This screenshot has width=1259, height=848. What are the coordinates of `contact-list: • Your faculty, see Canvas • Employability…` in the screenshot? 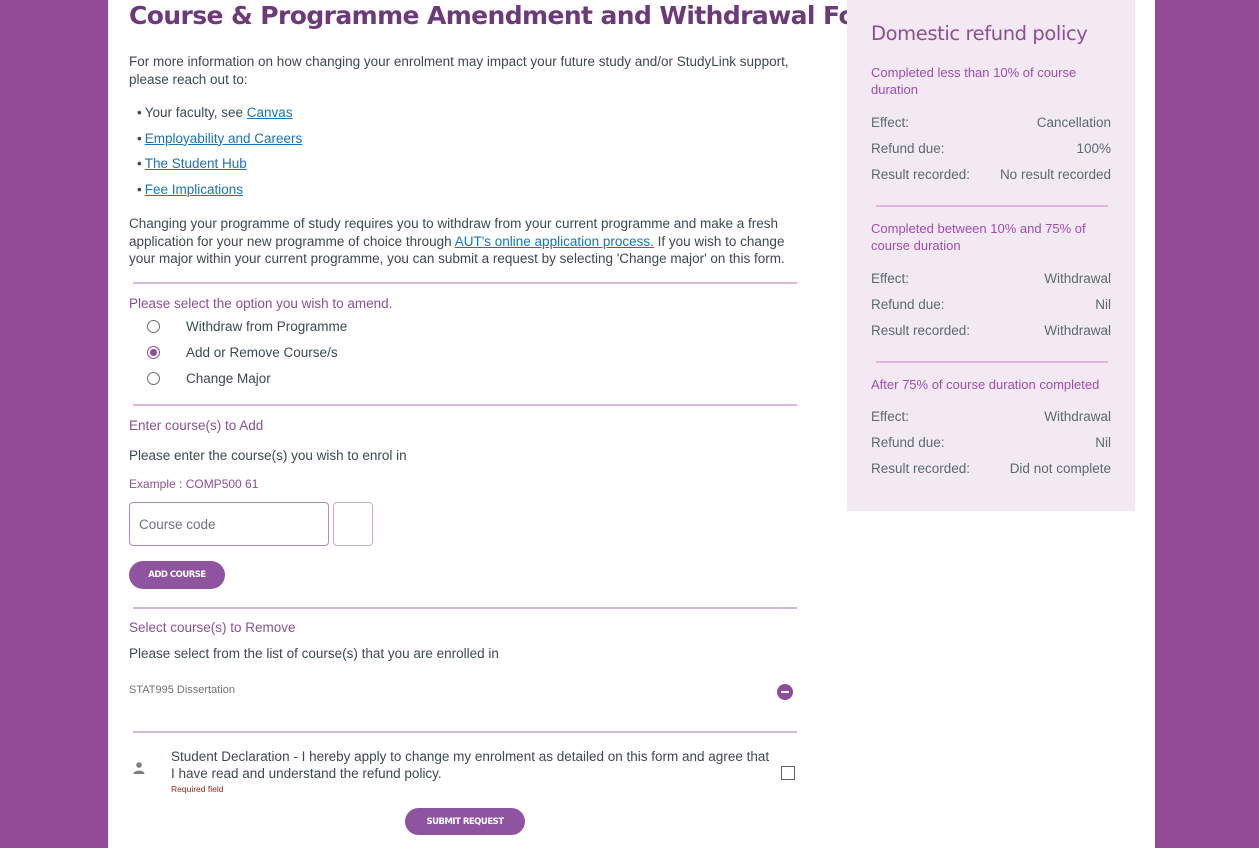 It's located at (219, 155).